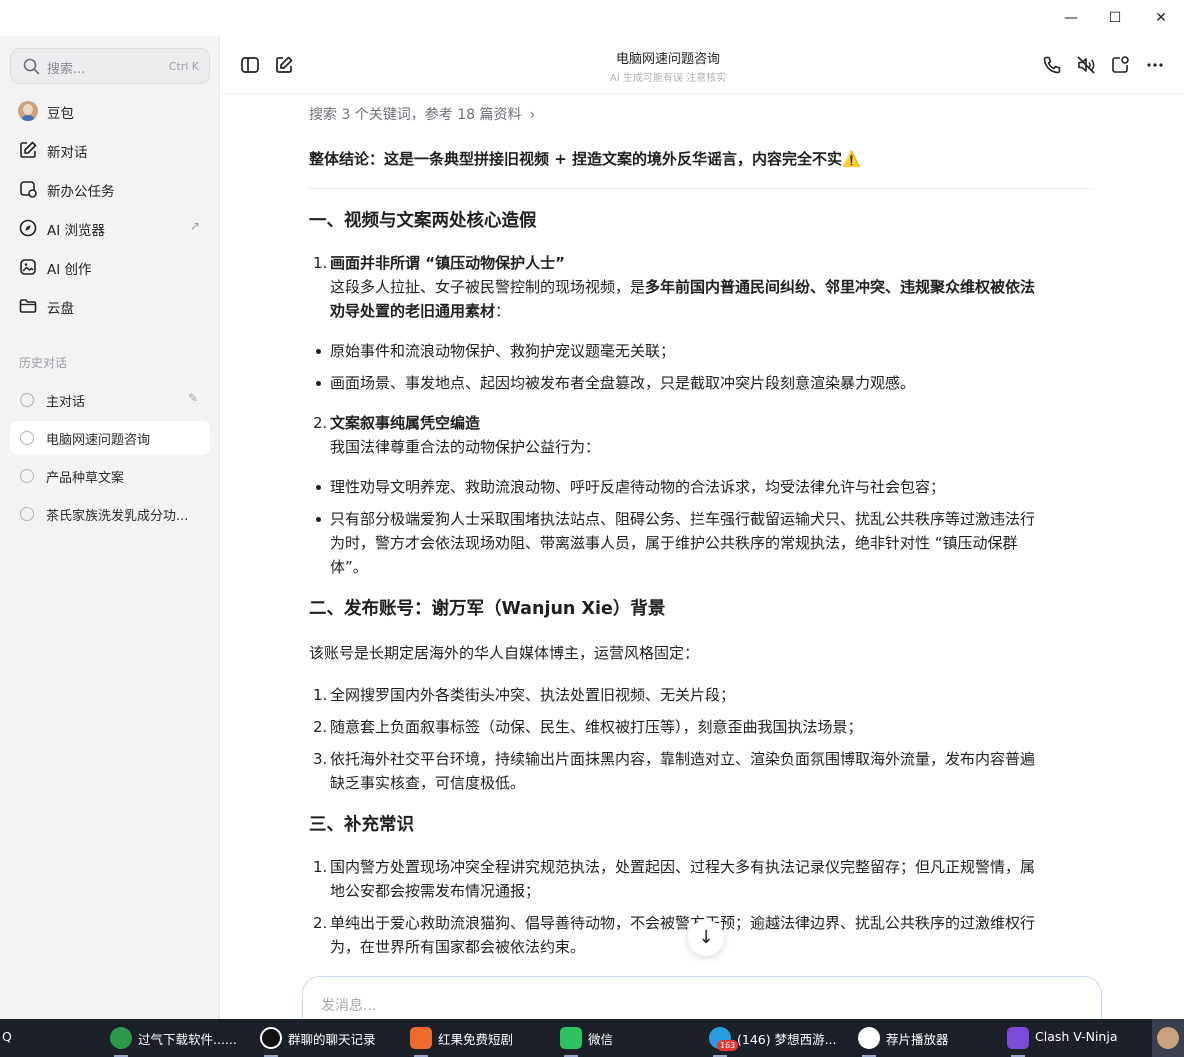 The image size is (1184, 1057). Describe the element at coordinates (447, 263) in the screenshot. I see `s1-item1-title: 画面并非所谓 “镇压动物保护人士”` at that location.